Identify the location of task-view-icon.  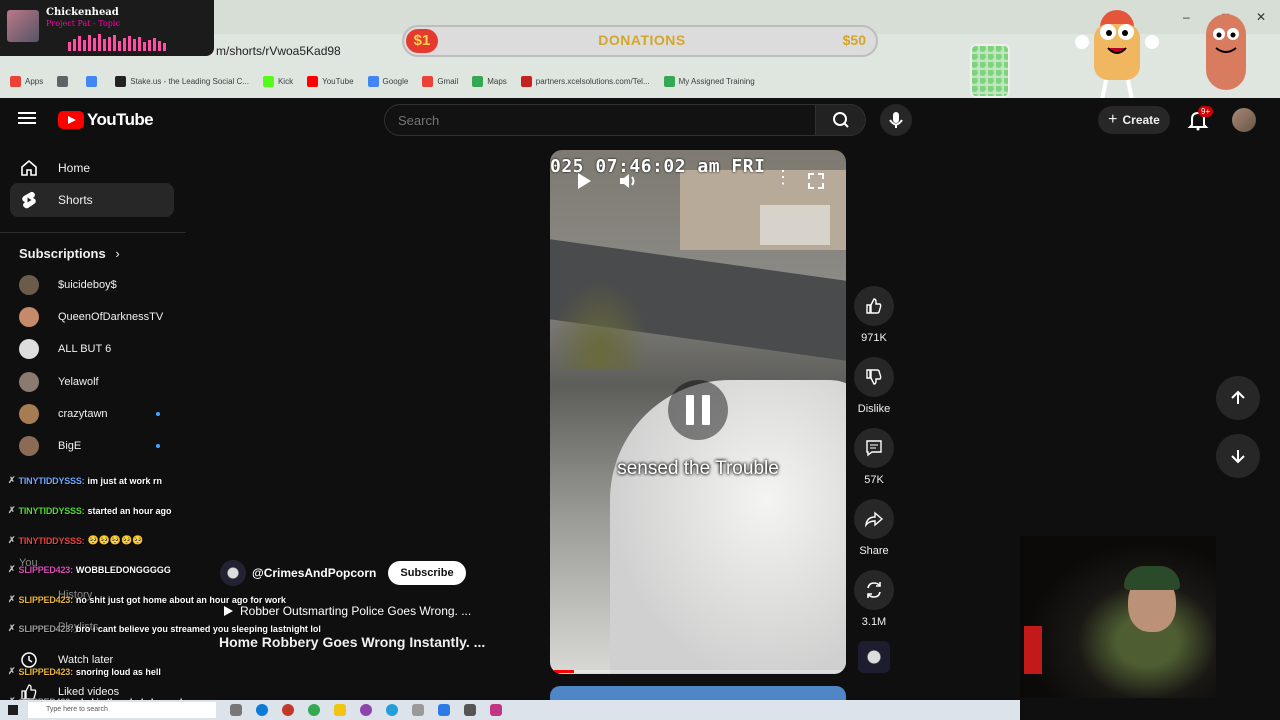
(236, 710).